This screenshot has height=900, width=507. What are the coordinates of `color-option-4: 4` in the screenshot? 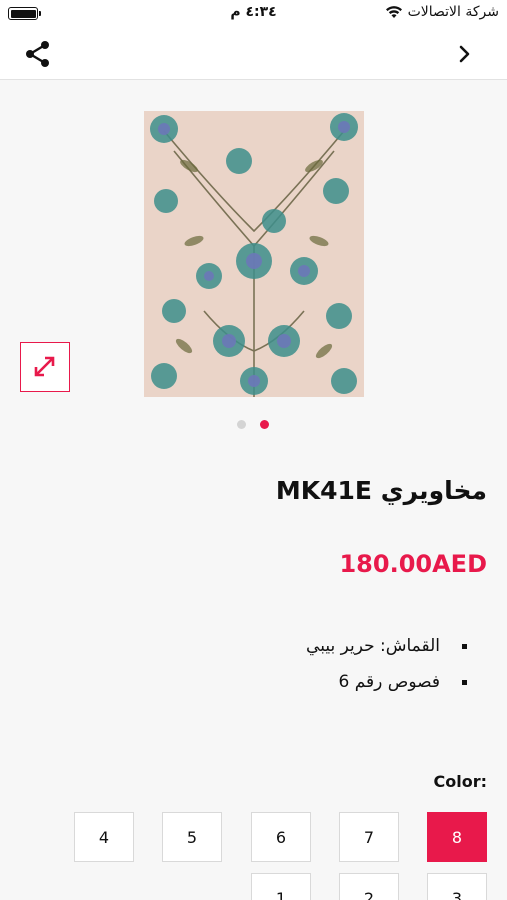 It's located at (104, 837).